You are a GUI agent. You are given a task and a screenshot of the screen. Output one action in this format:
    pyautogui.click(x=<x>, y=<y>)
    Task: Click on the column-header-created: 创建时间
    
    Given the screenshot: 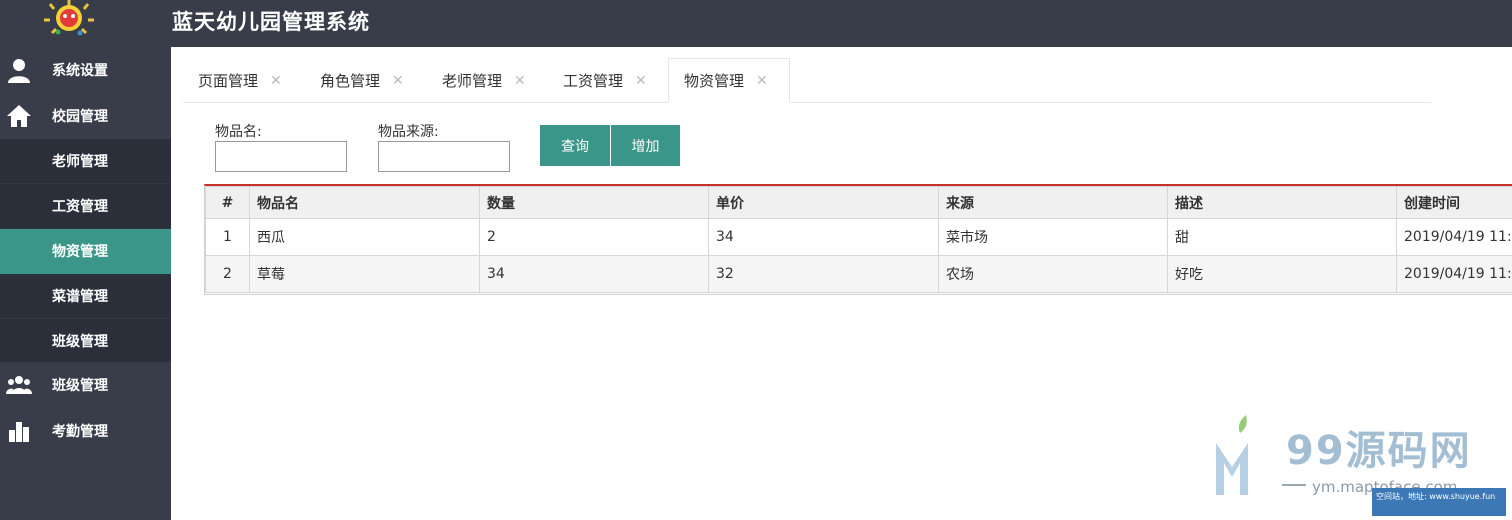 What is the action you would take?
    pyautogui.click(x=1454, y=202)
    